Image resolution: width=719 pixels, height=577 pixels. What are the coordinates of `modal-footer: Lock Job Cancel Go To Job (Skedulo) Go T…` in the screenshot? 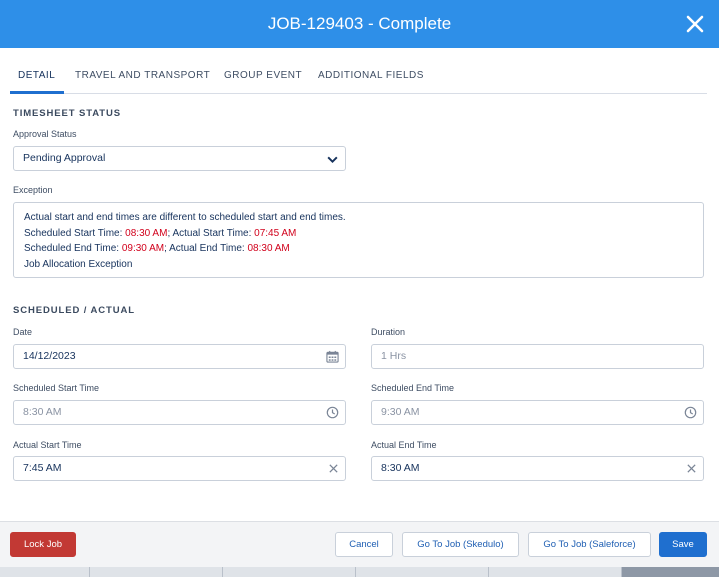 It's located at (359, 544).